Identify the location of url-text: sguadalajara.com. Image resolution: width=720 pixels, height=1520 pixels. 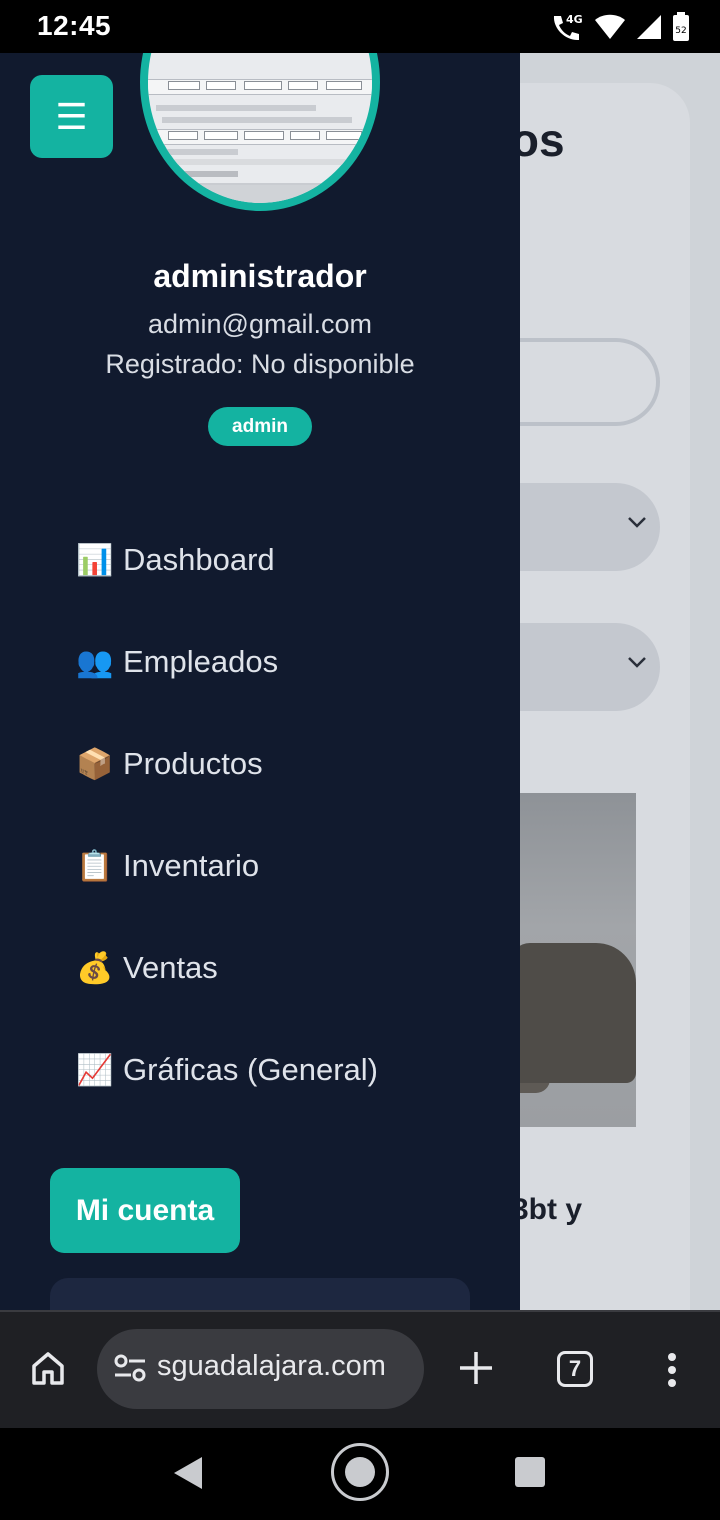
(271, 1366).